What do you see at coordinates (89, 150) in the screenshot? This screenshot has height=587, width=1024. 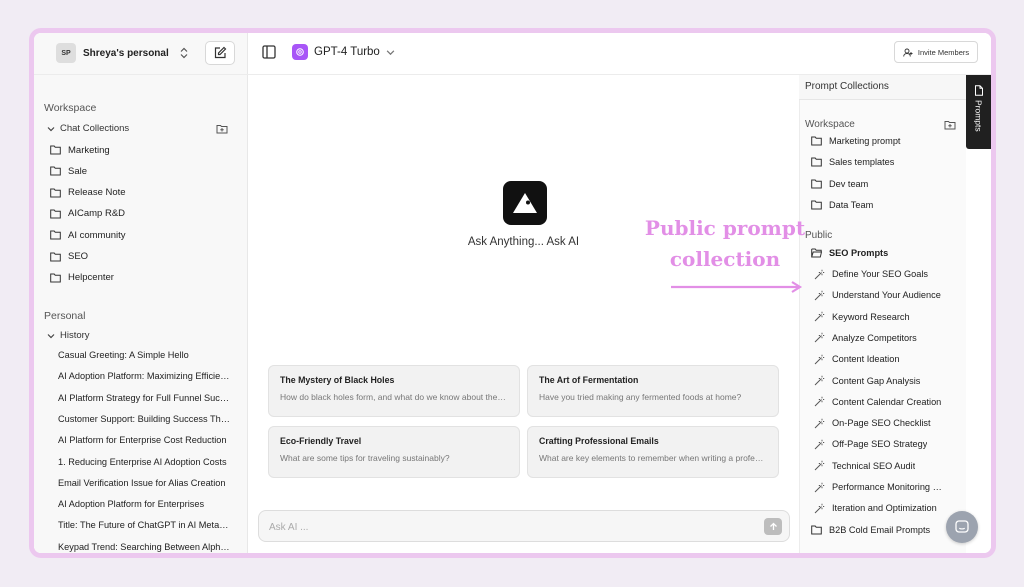 I see `folder-label: Marketing` at bounding box center [89, 150].